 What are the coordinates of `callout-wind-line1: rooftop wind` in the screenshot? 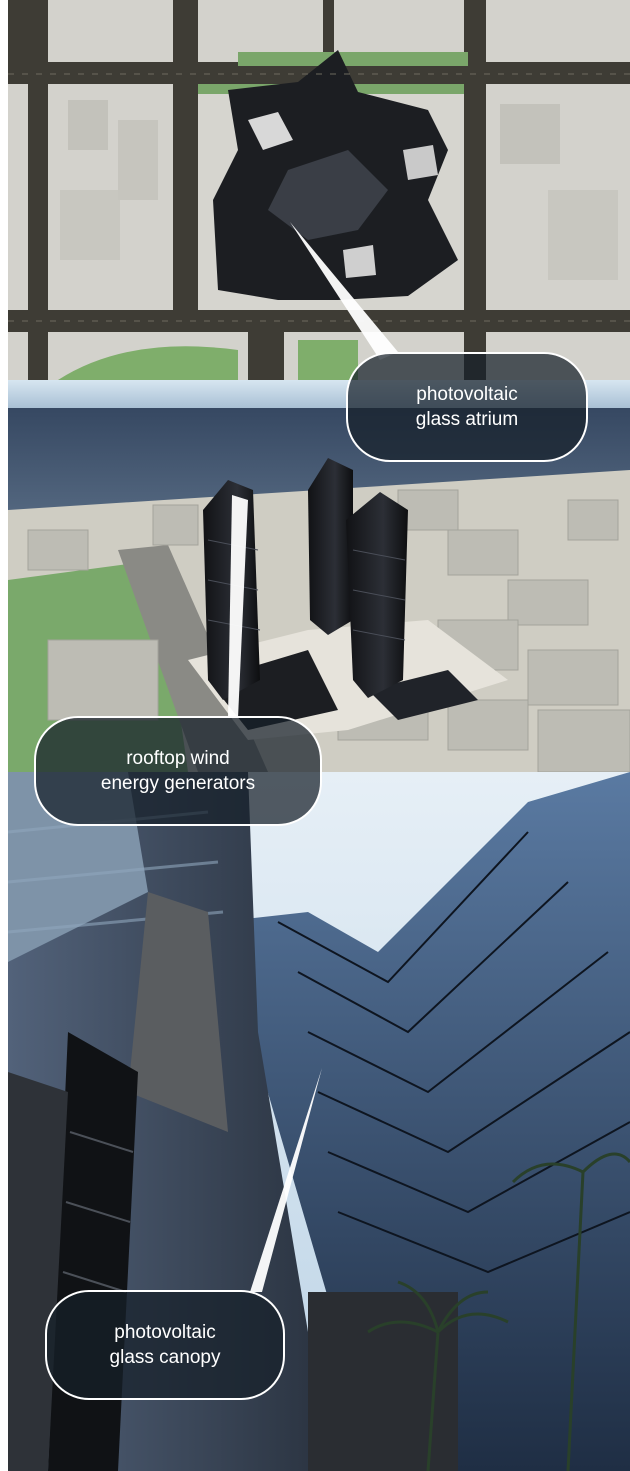 It's located at (178, 758).